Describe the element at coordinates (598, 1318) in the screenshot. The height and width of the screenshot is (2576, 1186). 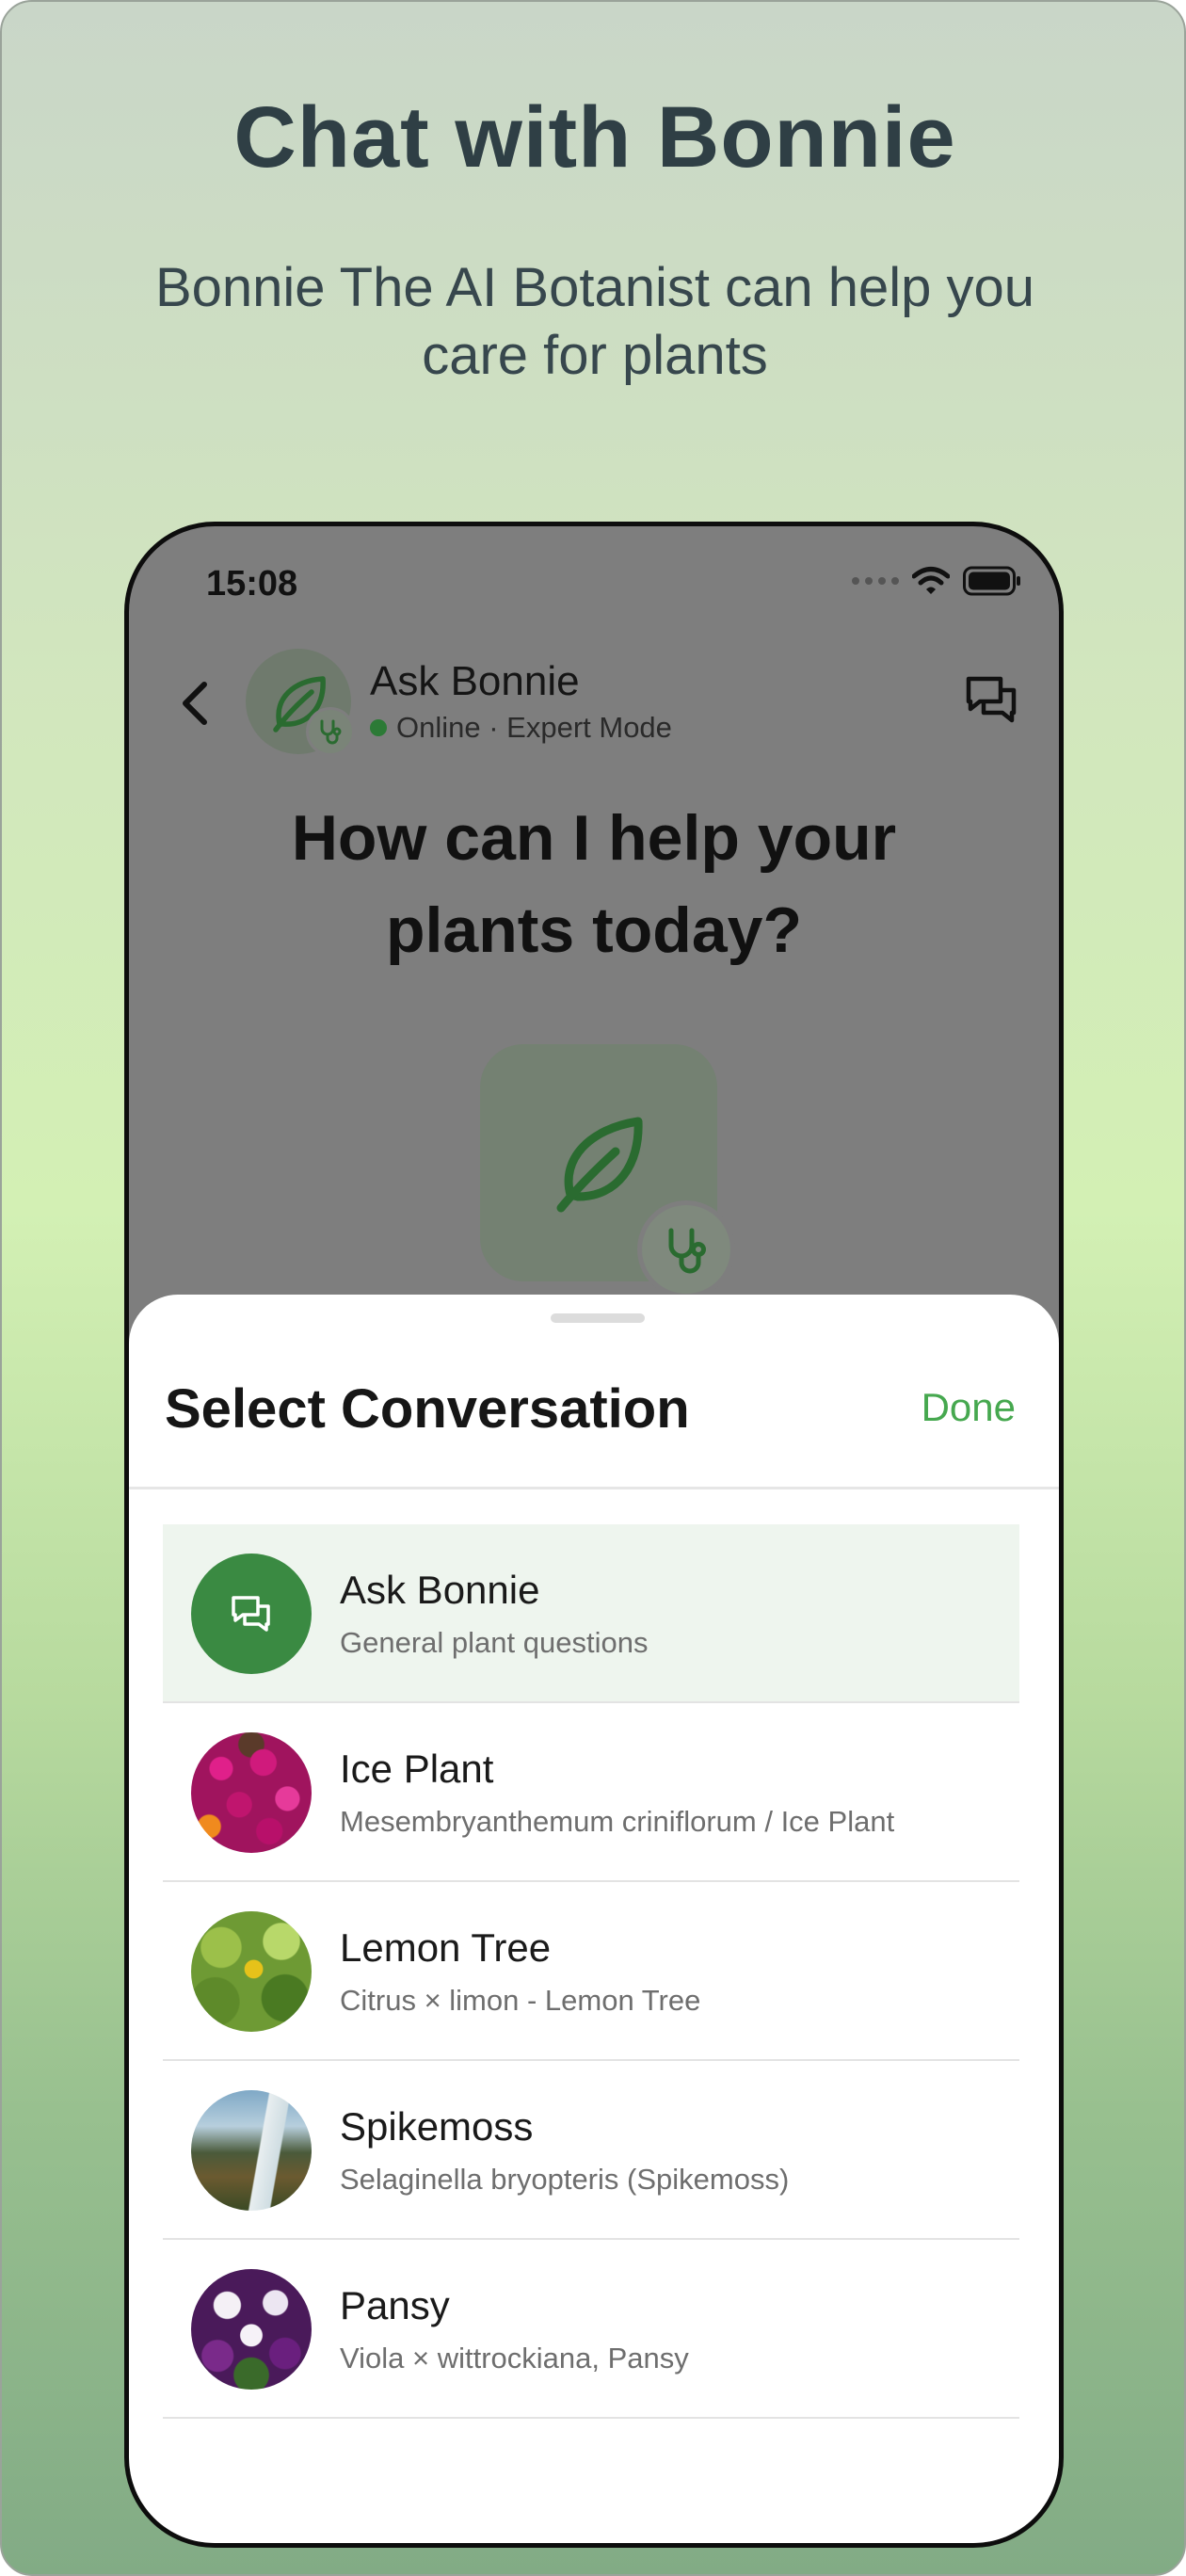
I see `sheet-grabber` at that location.